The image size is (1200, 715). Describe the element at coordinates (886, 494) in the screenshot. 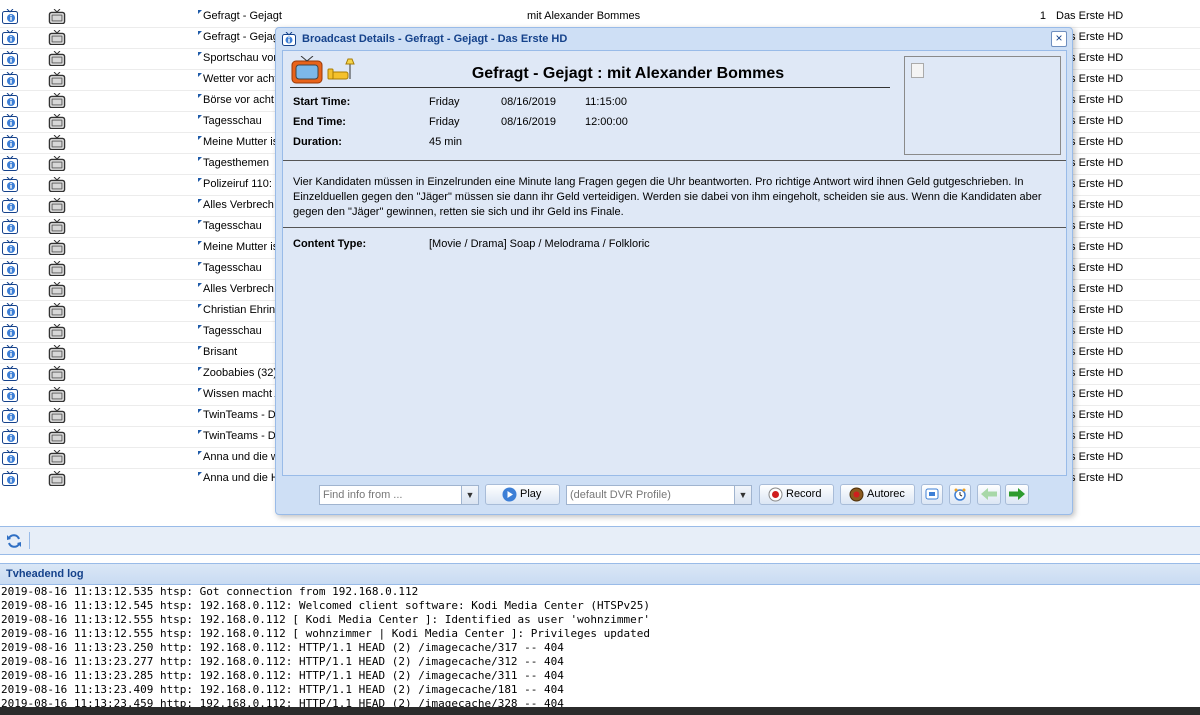

I see `autorec-label: Autorec` at that location.